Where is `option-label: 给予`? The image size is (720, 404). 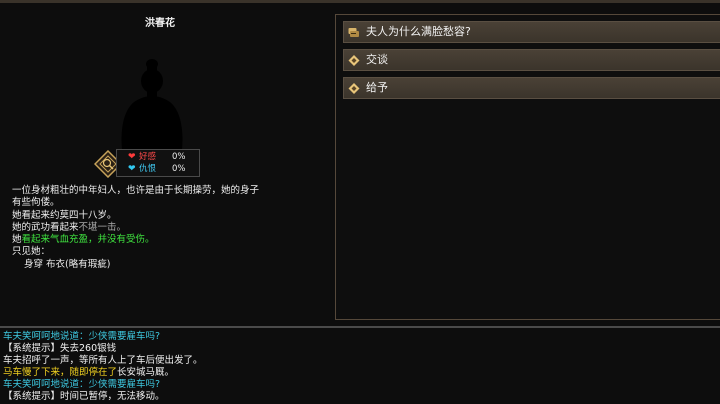 option-label: 给予 is located at coordinates (377, 87).